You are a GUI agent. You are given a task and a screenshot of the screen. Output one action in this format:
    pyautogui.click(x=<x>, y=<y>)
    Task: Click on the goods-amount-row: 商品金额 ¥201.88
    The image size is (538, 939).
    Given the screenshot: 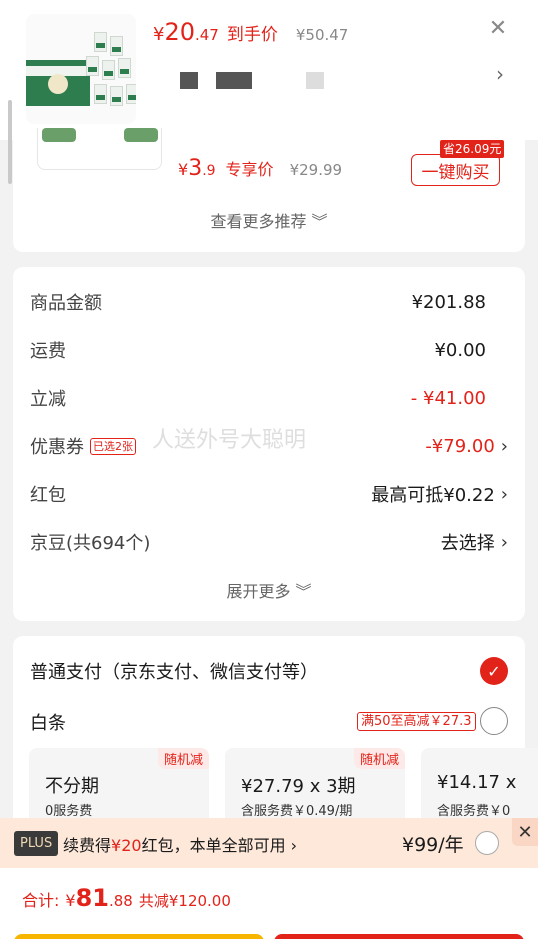 What is the action you would take?
    pyautogui.click(x=269, y=302)
    